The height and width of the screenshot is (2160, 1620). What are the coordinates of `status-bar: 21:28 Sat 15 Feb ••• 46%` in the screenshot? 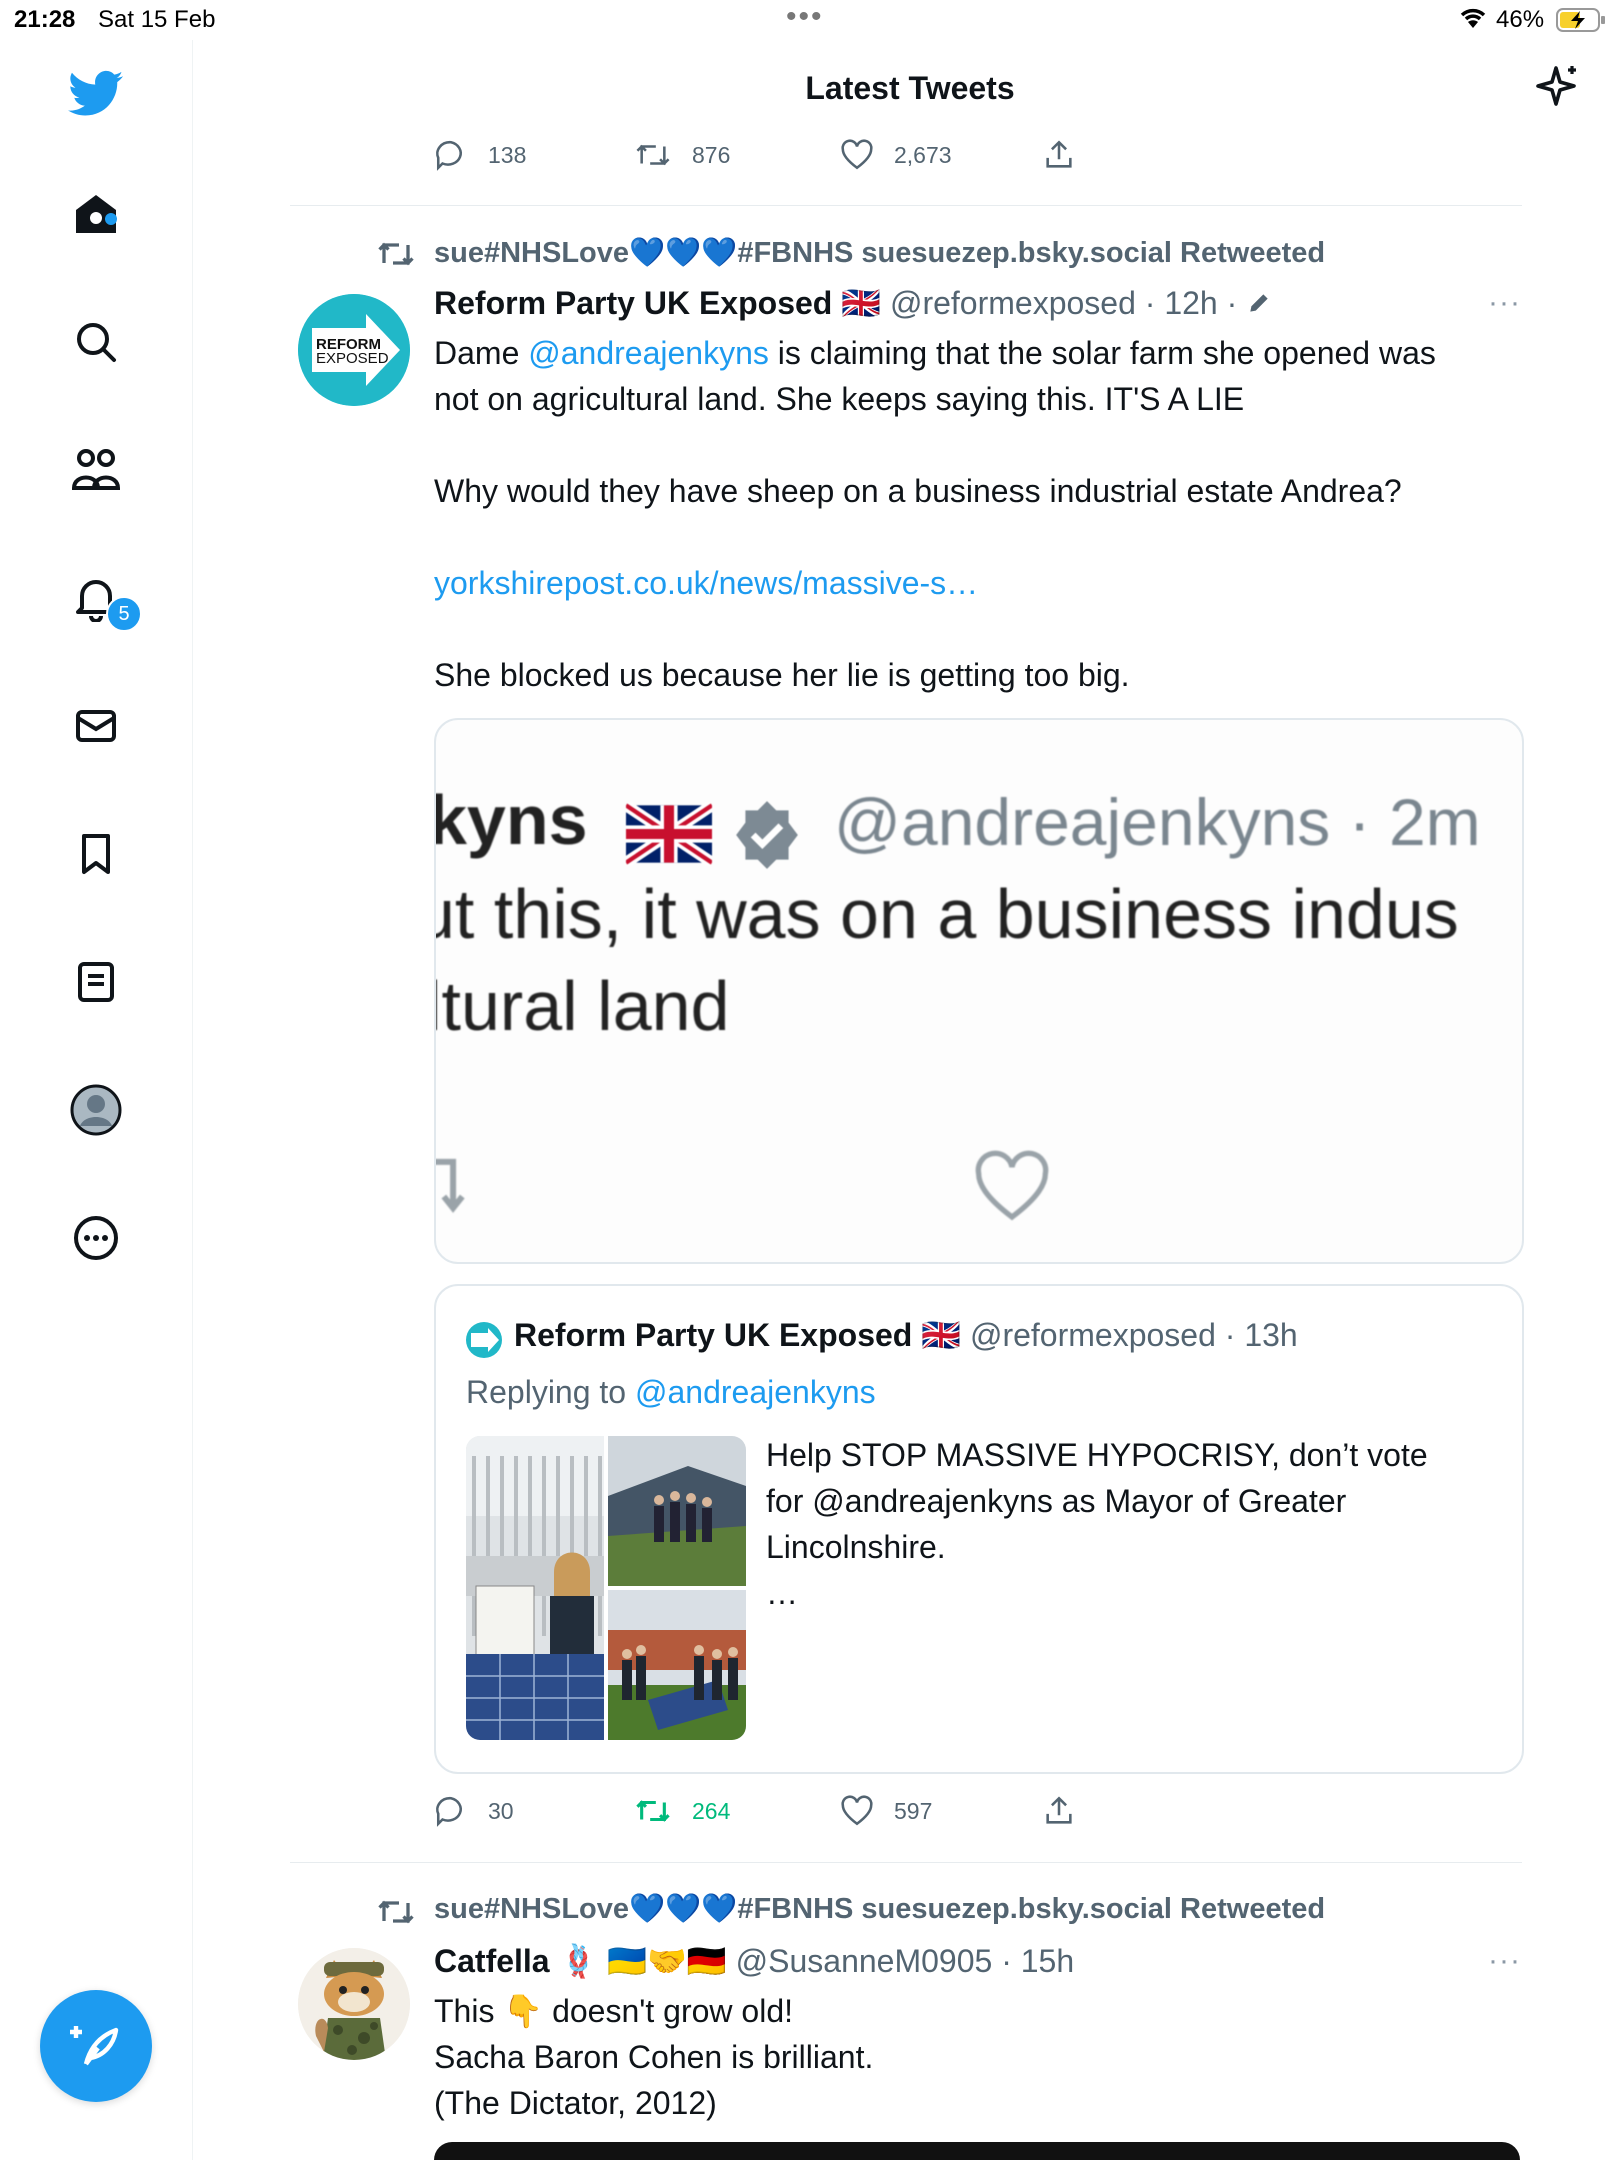 It's located at (810, 20).